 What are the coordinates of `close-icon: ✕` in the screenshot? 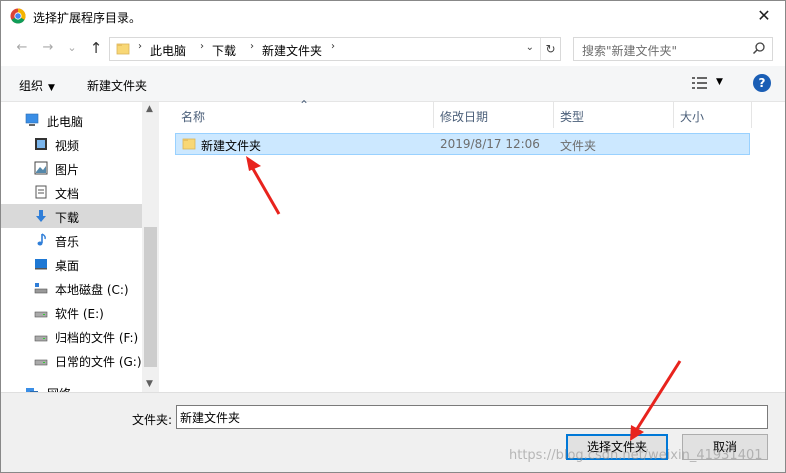 It's located at (764, 16).